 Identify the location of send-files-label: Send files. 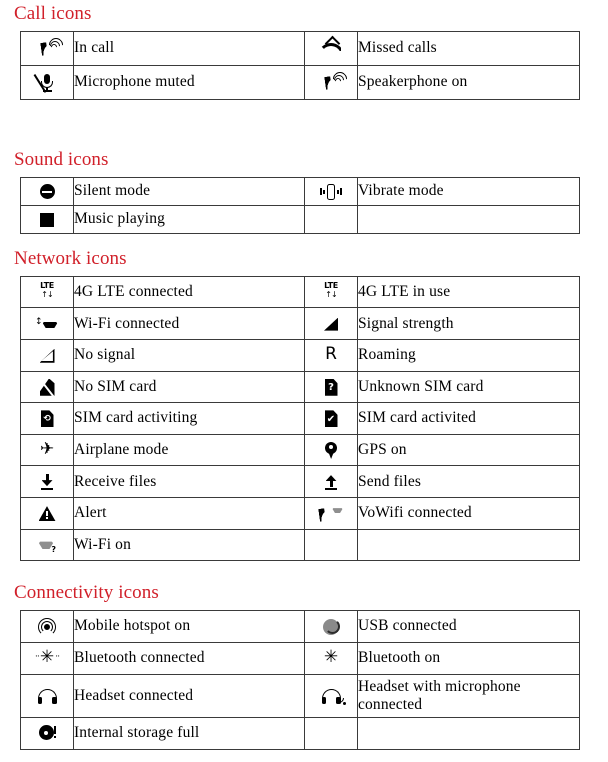
(468, 482).